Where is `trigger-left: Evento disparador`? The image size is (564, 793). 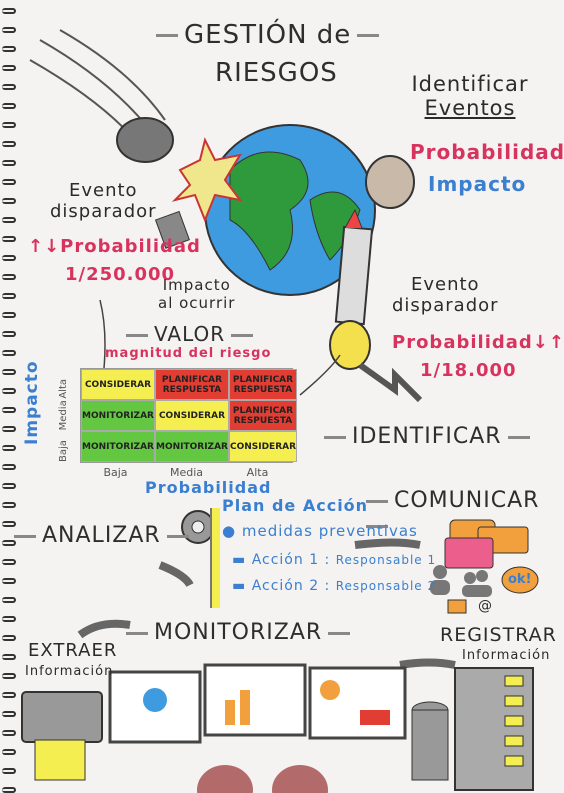
trigger-left: Evento disparador is located at coordinates (103, 201).